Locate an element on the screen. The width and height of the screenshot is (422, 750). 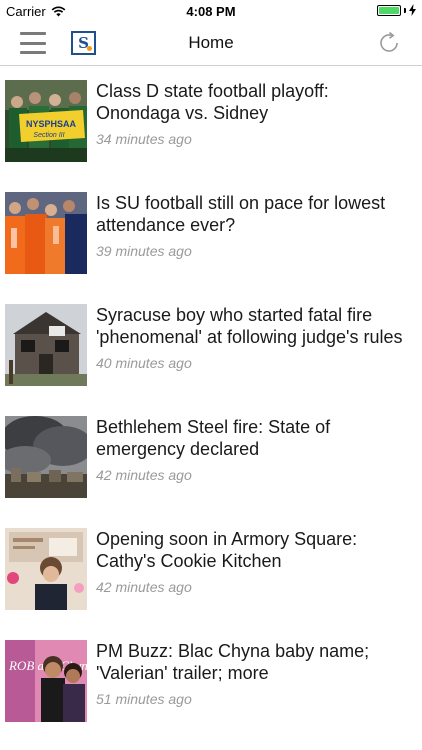
article-timestamp: 51 minutes ago is located at coordinates (144, 699).